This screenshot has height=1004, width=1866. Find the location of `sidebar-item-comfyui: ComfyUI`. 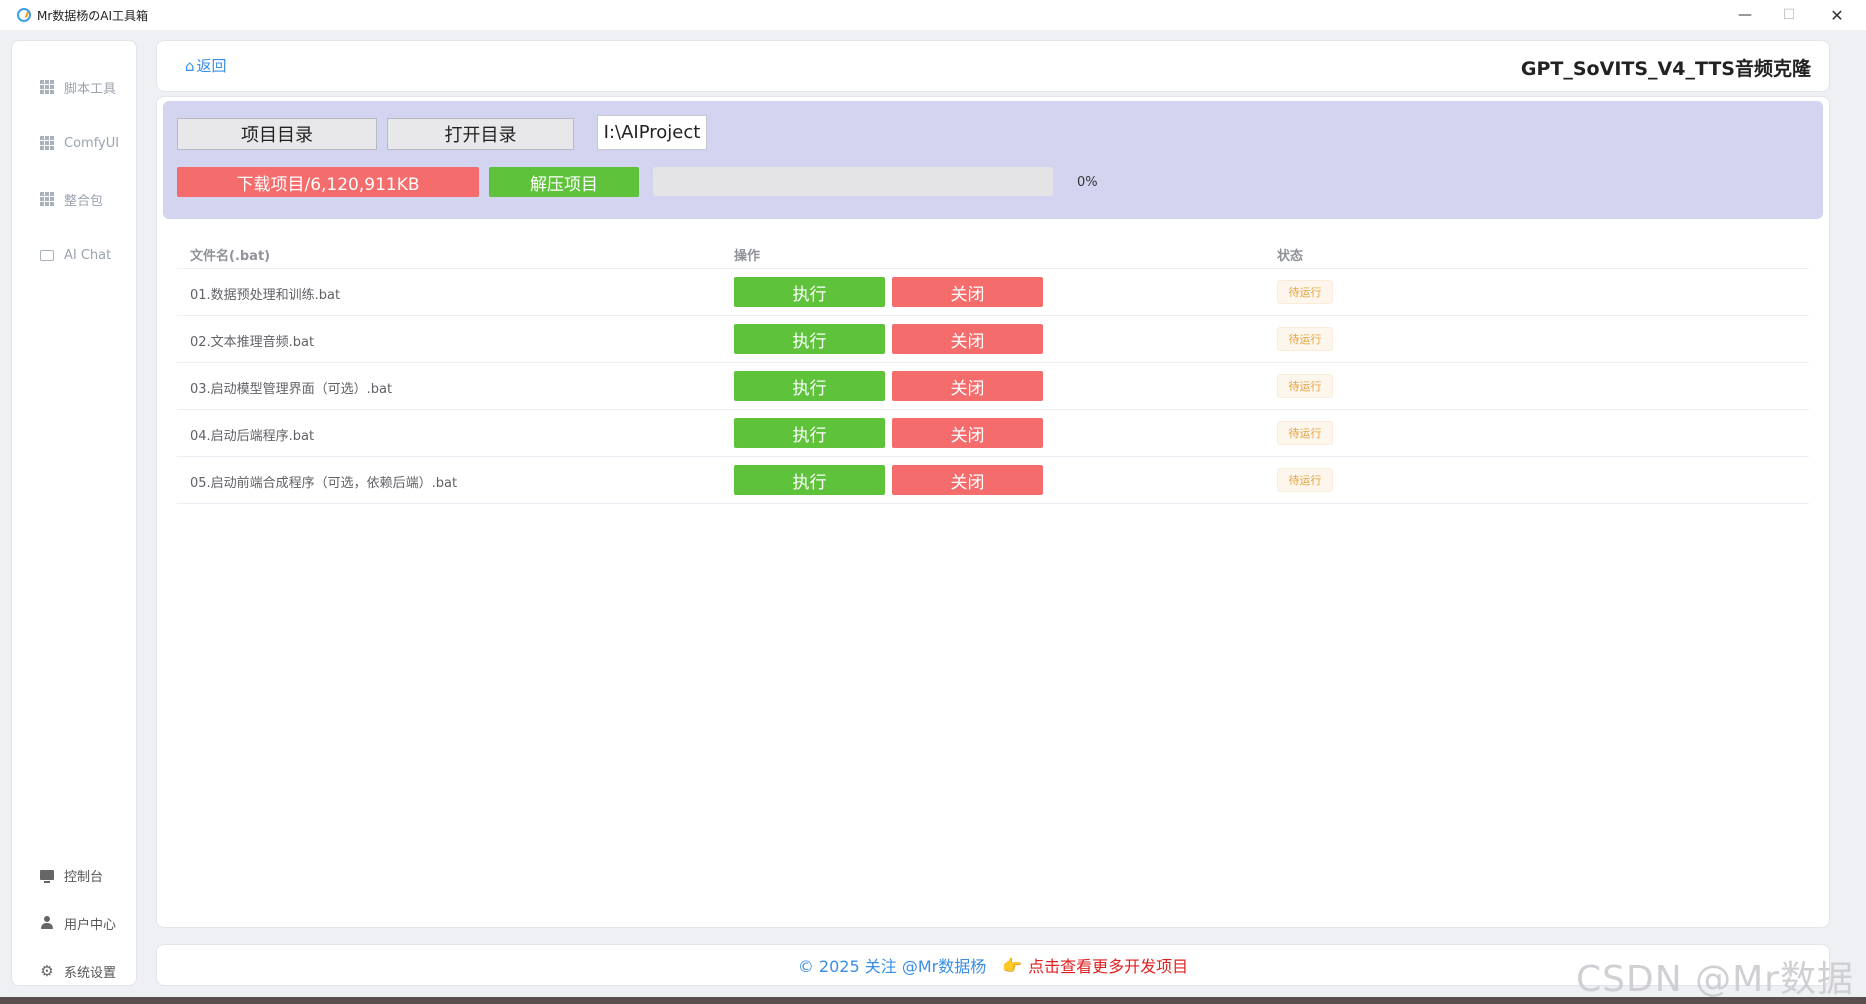

sidebar-item-comfyui: ComfyUI is located at coordinates (75, 143).